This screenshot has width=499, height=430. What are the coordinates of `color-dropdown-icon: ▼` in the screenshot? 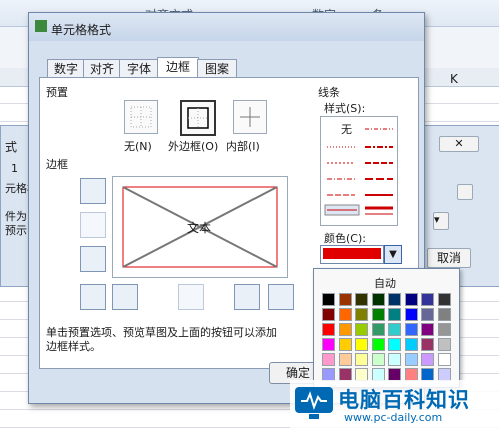 It's located at (393, 254).